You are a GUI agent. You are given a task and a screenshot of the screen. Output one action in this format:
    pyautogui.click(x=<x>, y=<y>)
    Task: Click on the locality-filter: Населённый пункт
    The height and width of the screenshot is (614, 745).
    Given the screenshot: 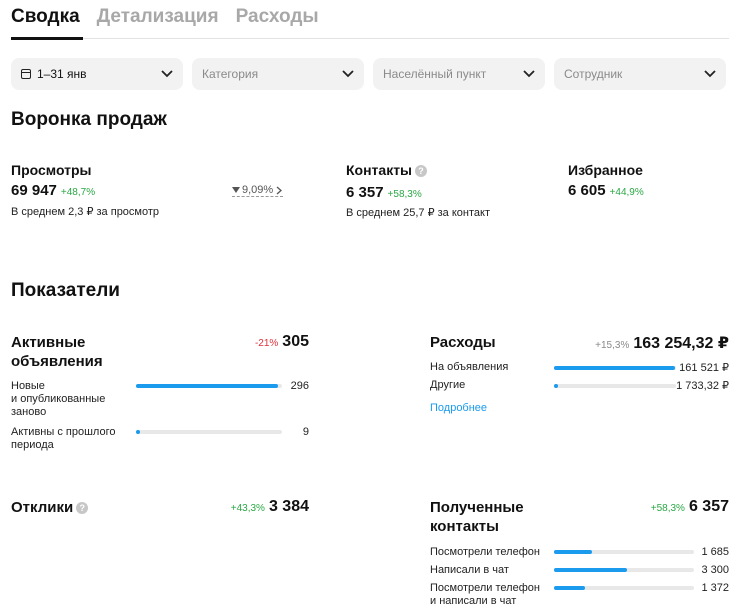 What is the action you would take?
    pyautogui.click(x=459, y=74)
    